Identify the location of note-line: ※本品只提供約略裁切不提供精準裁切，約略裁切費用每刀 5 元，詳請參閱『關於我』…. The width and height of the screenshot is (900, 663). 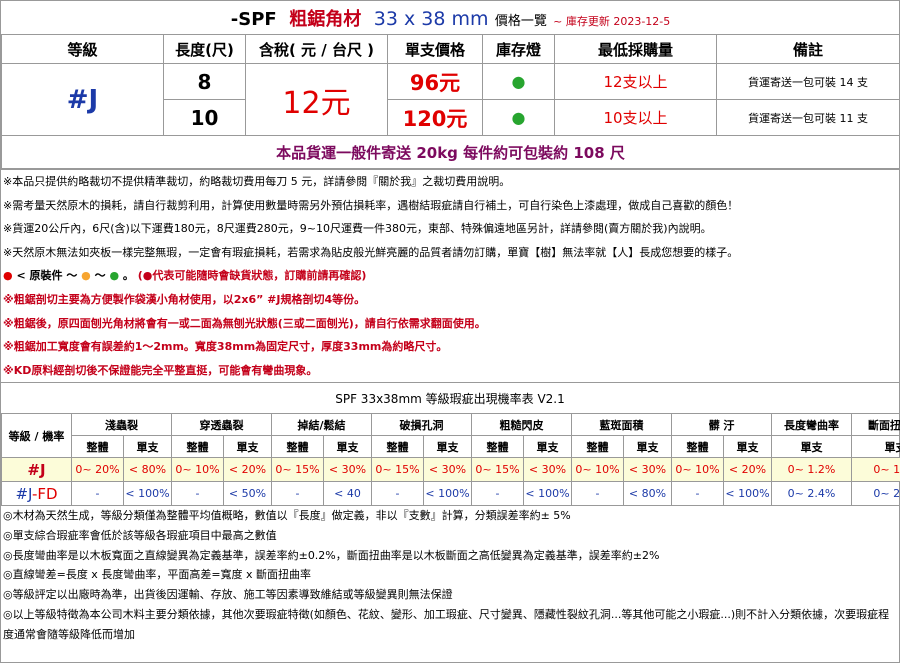
(257, 181).